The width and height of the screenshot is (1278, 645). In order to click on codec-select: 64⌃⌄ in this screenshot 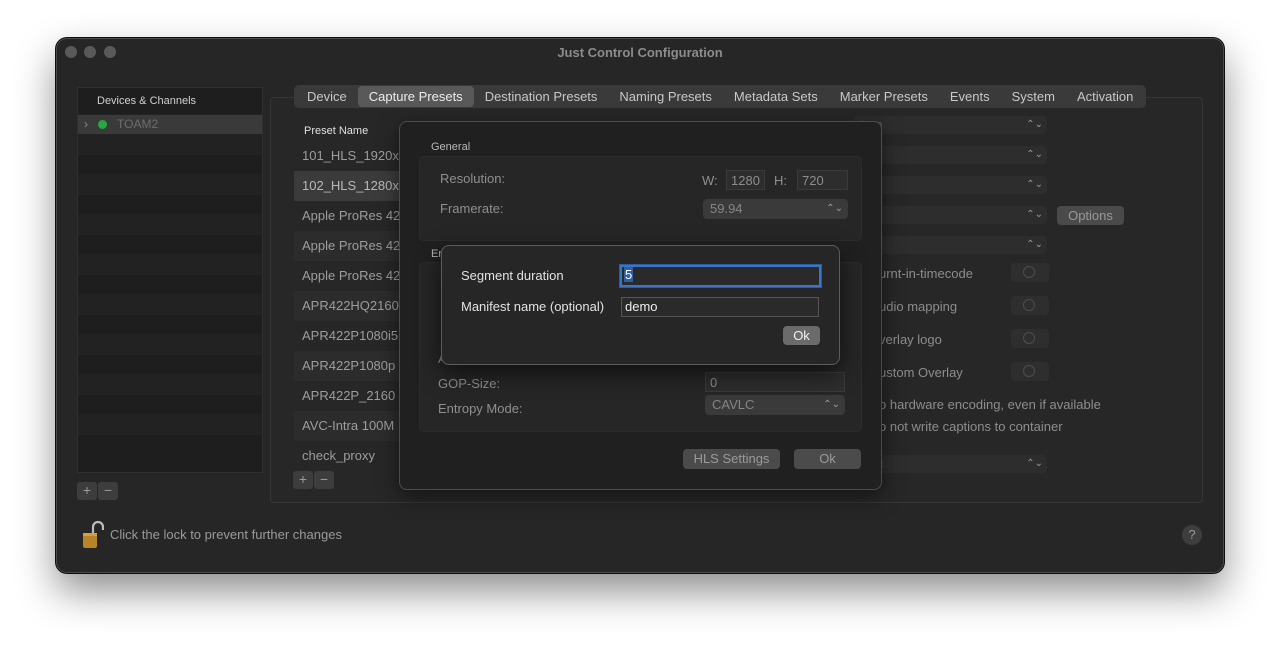, I will do `click(950, 215)`.